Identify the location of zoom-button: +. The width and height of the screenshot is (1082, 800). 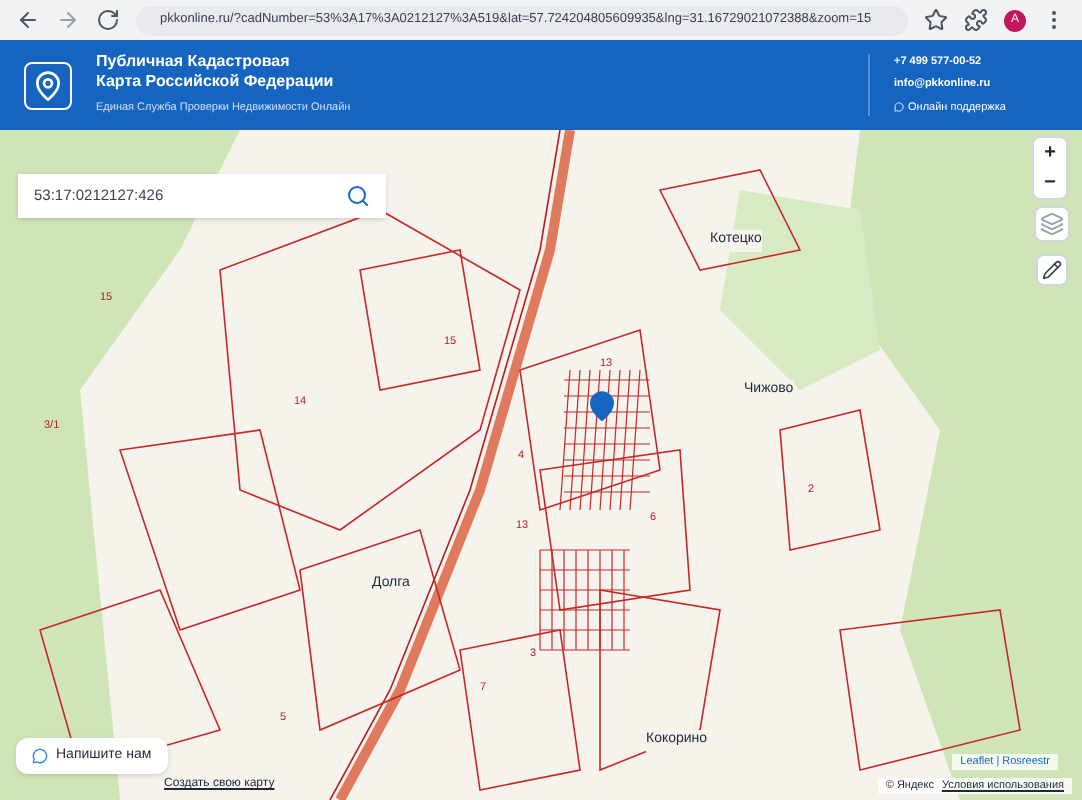
(1050, 153).